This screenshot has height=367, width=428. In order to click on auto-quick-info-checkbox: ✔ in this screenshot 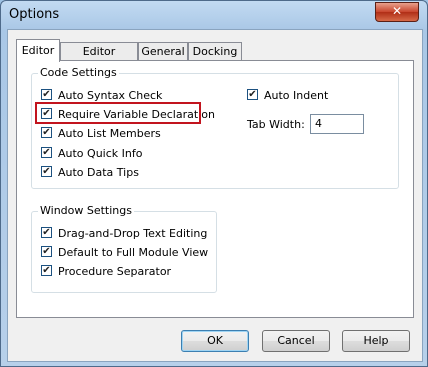, I will do `click(46, 152)`.